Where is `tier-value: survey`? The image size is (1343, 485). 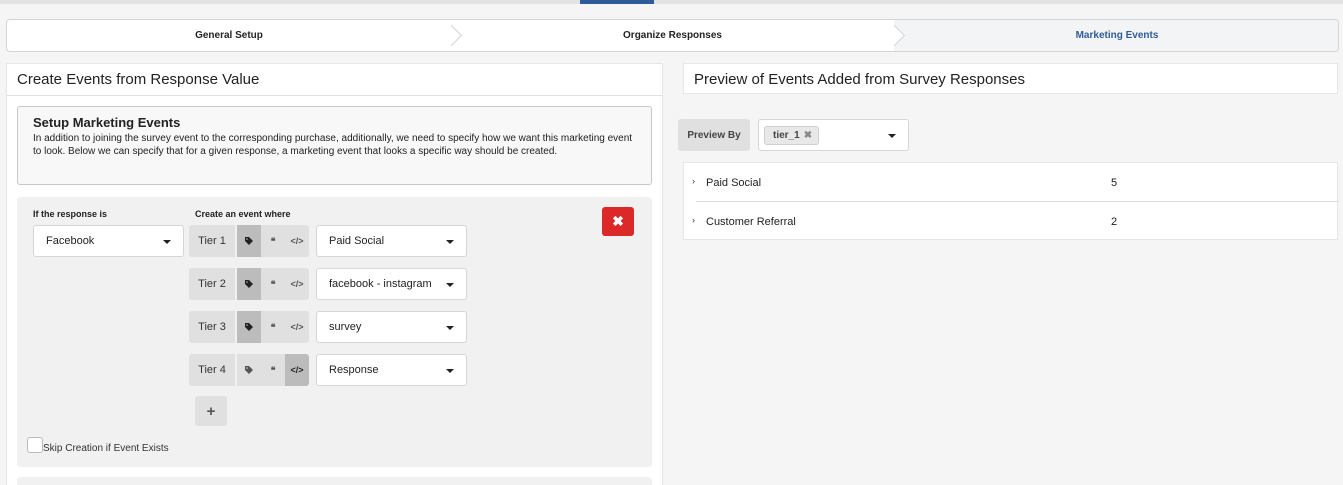
tier-value: survey is located at coordinates (345, 327).